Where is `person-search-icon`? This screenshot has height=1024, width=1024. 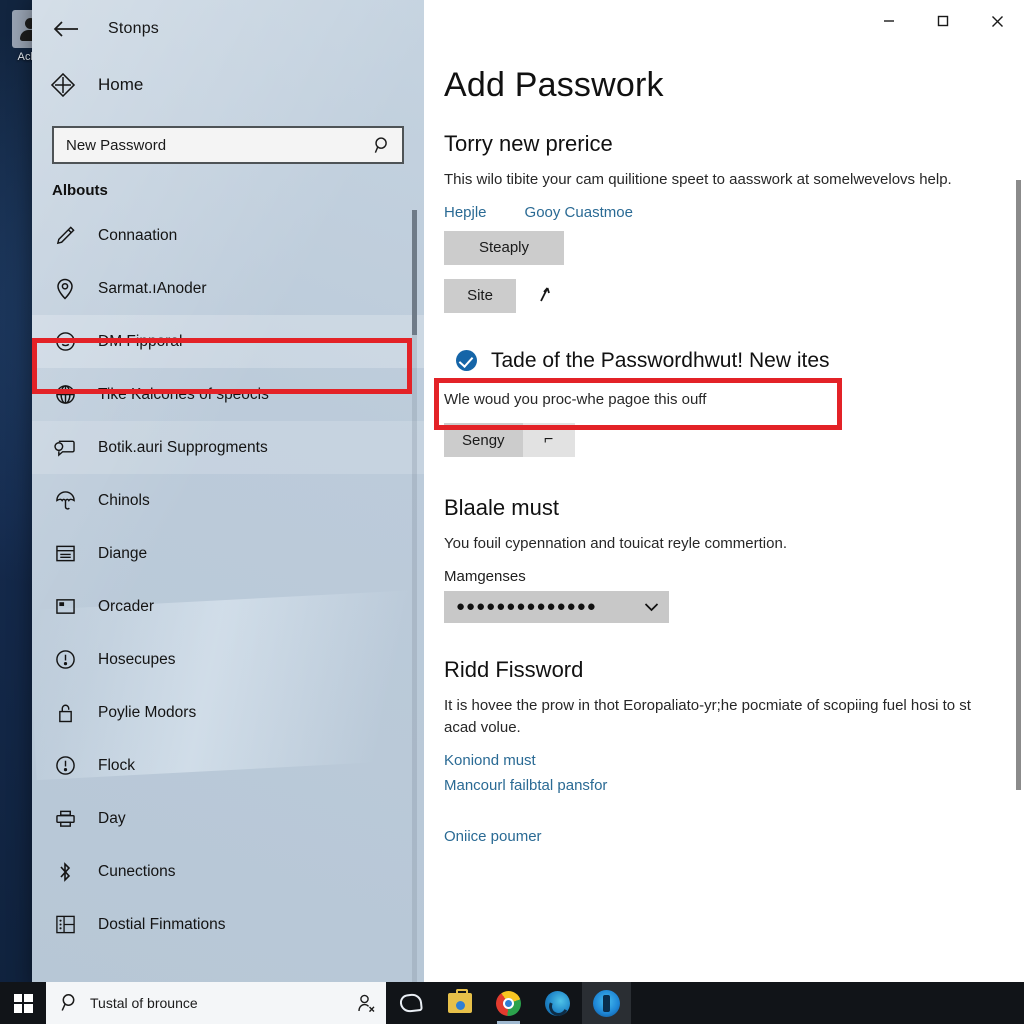
person-search-icon is located at coordinates (366, 1003).